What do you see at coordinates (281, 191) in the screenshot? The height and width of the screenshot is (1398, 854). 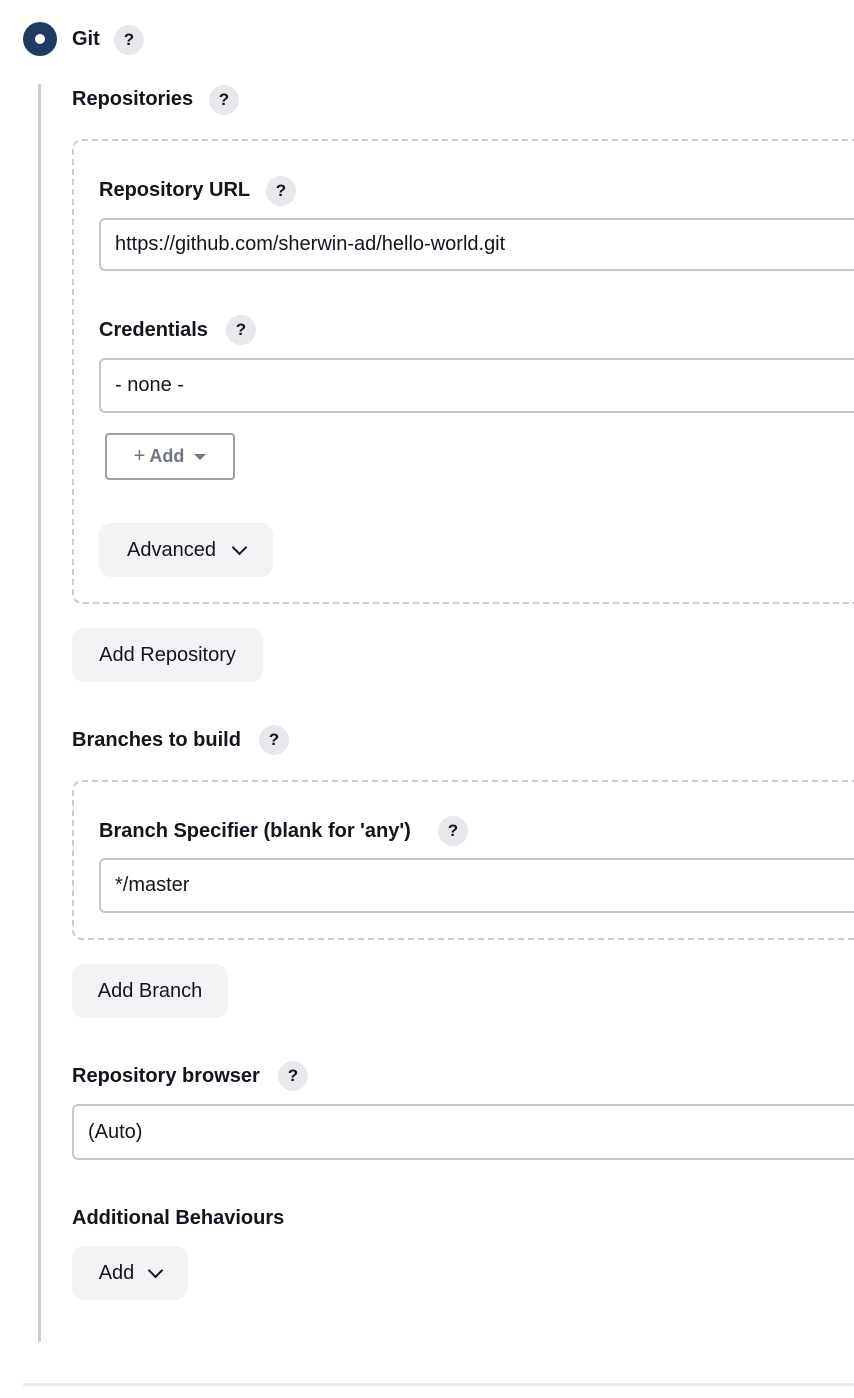 I see `repository-url-help-icon: ?` at bounding box center [281, 191].